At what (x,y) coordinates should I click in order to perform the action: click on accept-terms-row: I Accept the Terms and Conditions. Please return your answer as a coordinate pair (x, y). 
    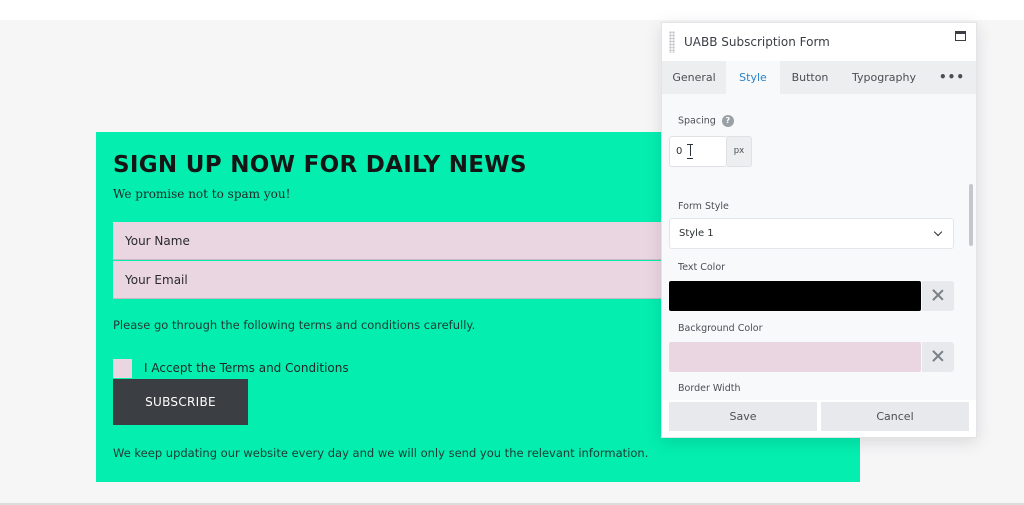
    Looking at the image, I should click on (231, 368).